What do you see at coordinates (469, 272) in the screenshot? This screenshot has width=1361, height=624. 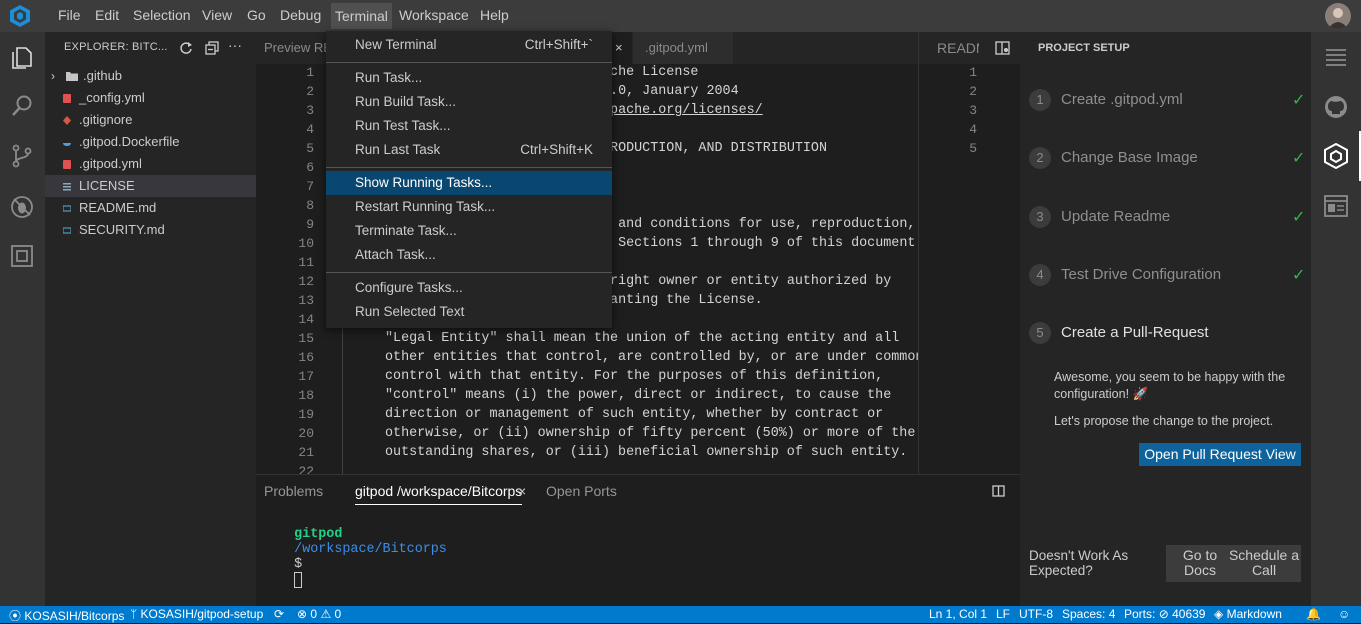 I see `menu-divider` at bounding box center [469, 272].